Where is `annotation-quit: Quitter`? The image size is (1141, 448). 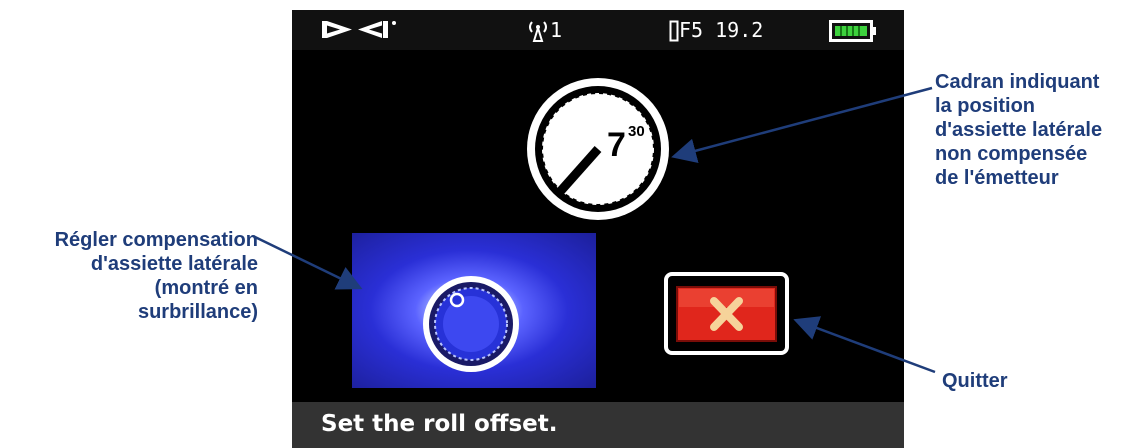 annotation-quit: Quitter is located at coordinates (975, 381).